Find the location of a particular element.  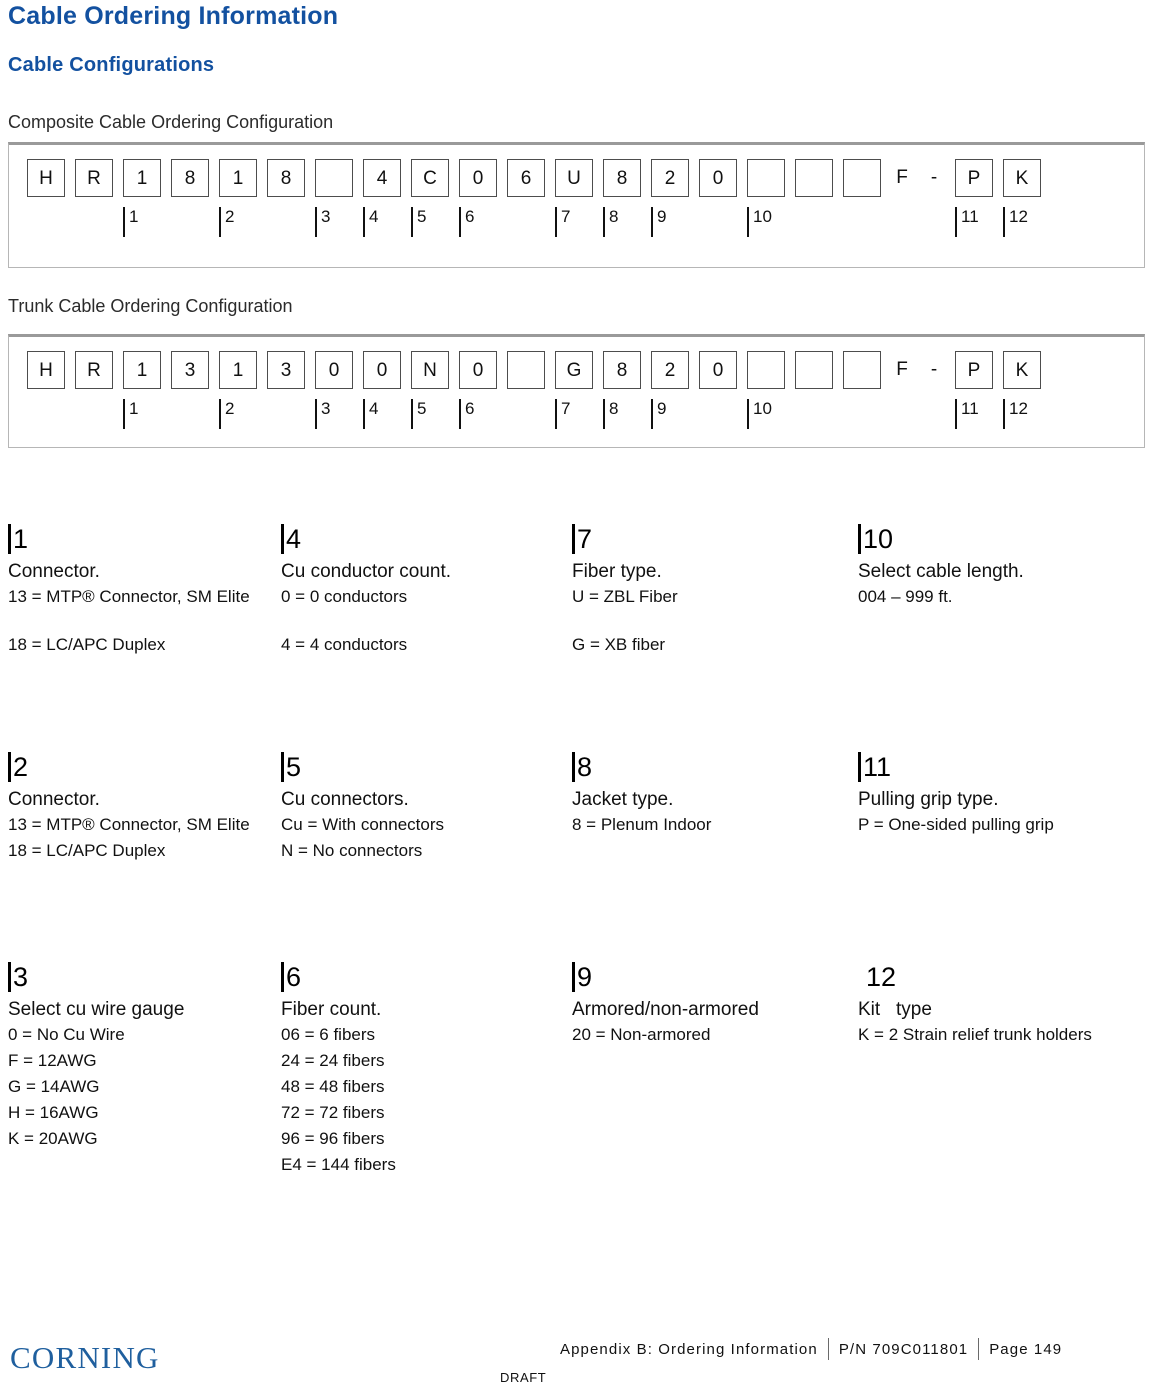

legend-option-line: 4 = 4 conductors is located at coordinates (344, 644).